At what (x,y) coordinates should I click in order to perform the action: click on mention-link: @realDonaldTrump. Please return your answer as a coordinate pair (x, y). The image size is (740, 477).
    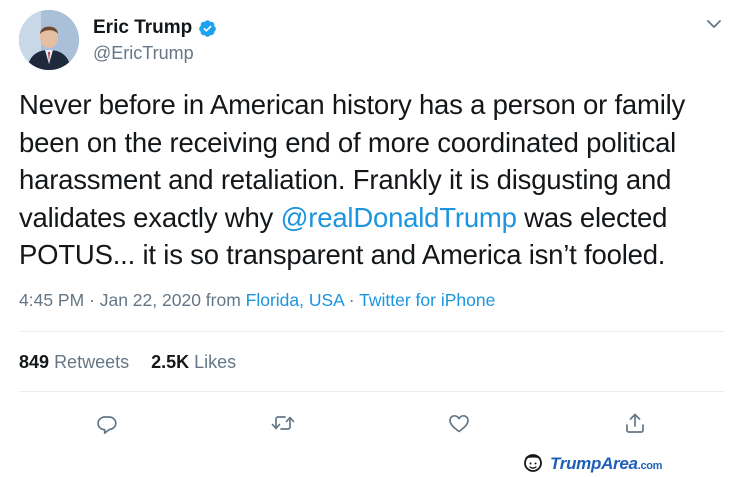
    Looking at the image, I should click on (399, 217).